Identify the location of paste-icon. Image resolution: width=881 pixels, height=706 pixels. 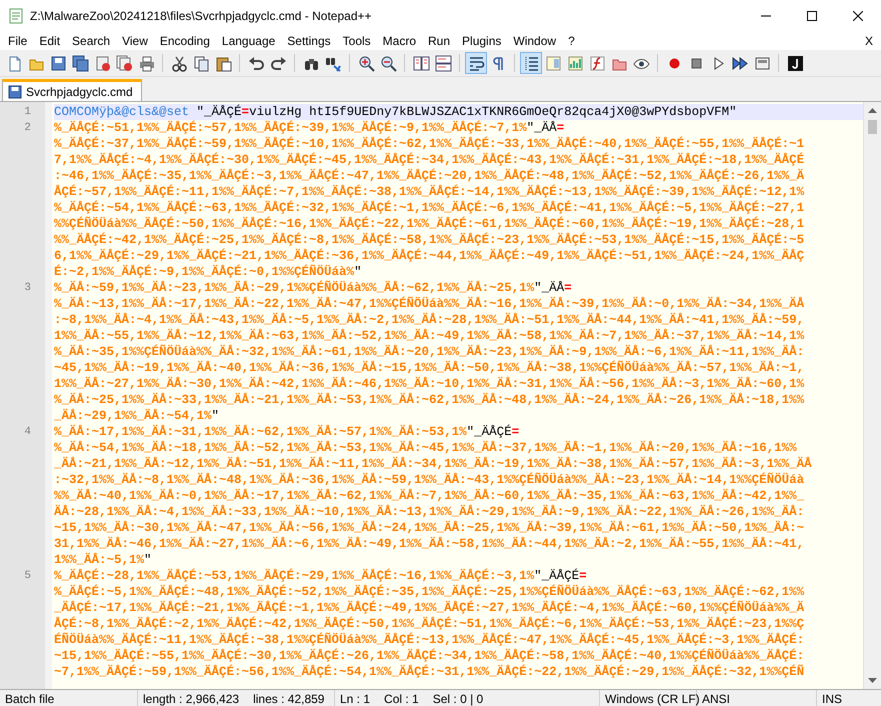
(223, 63).